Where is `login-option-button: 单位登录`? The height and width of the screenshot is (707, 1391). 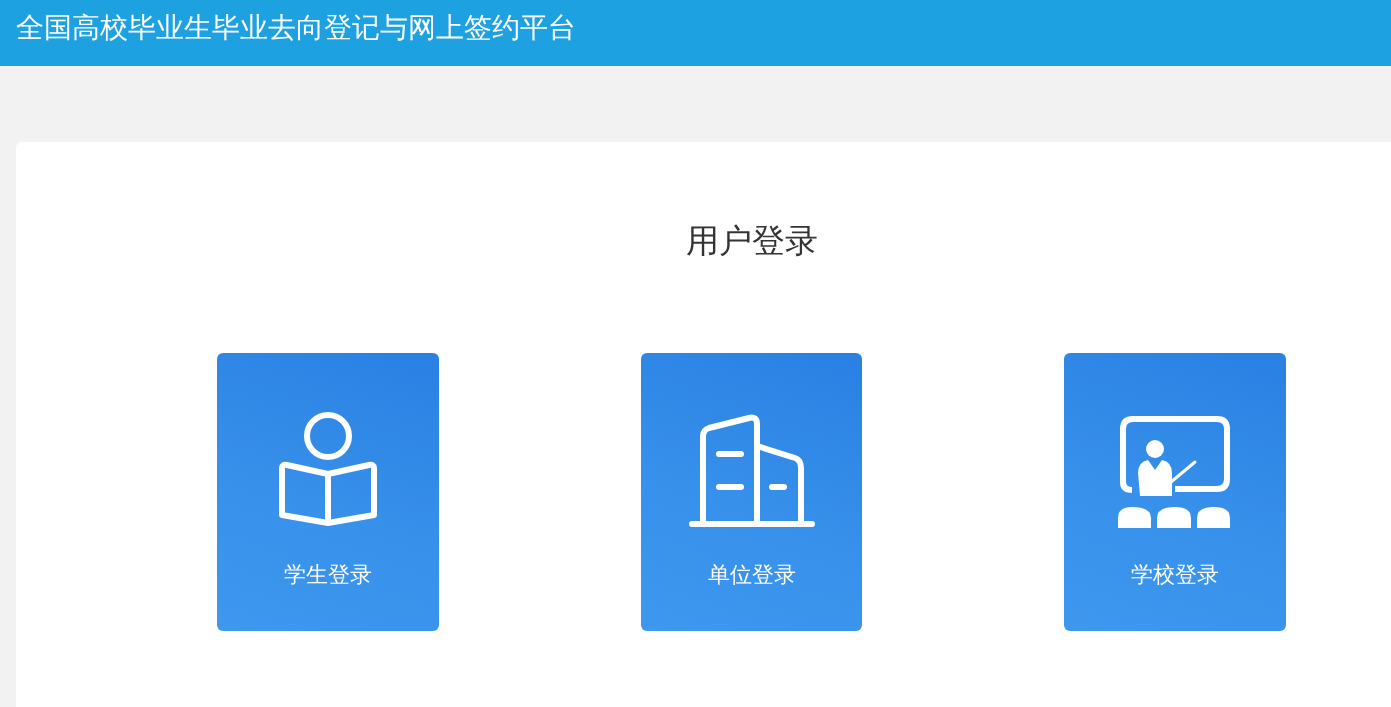
login-option-button: 单位登录 is located at coordinates (751, 492).